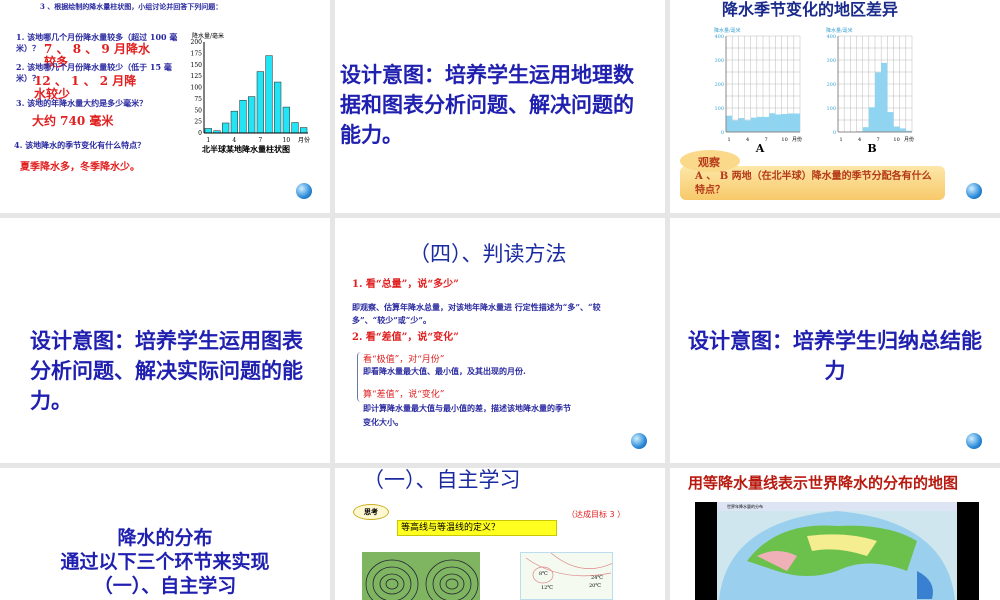 Image resolution: width=1000 pixels, height=600 pixels. Describe the element at coordinates (80, 145) in the screenshot. I see `question-4: 4. 该地降水的季节变化有什么特点？` at that location.